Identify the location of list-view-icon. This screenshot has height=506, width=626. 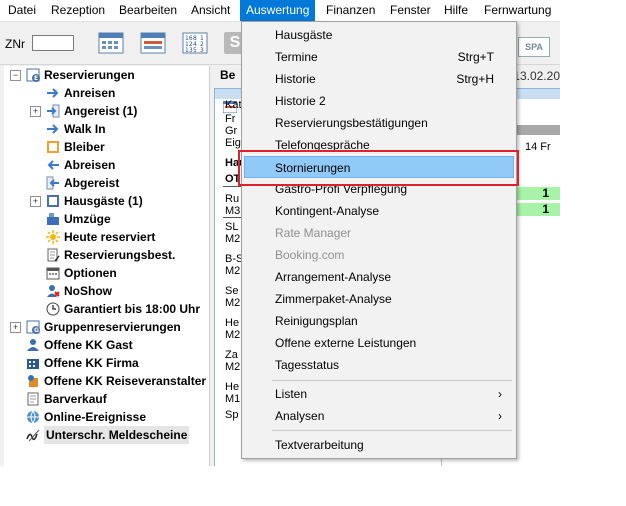
(153, 43).